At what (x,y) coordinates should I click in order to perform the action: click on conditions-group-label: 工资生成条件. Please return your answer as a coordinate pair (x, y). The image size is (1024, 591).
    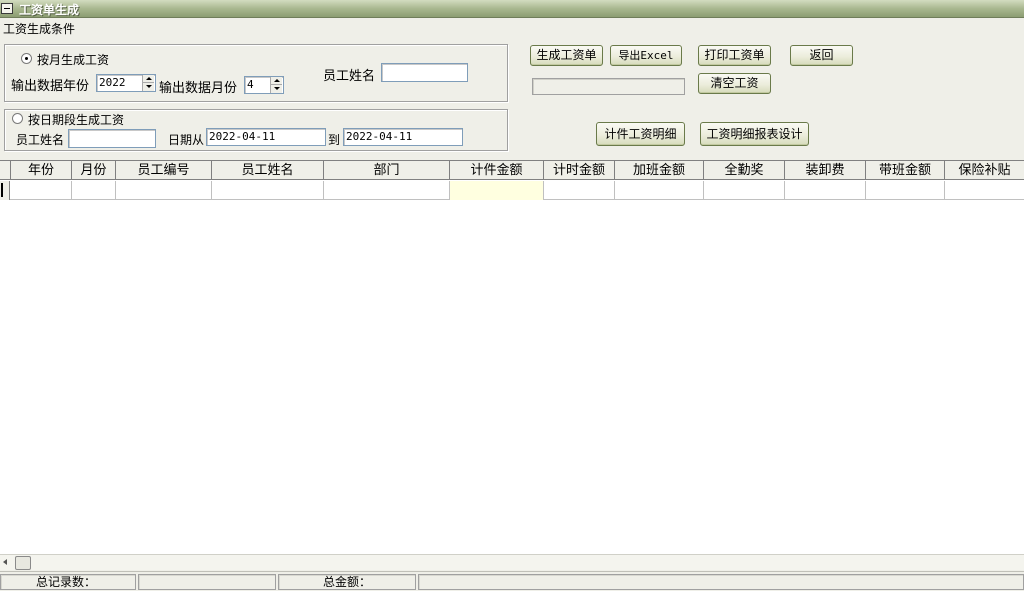
    Looking at the image, I should click on (39, 28).